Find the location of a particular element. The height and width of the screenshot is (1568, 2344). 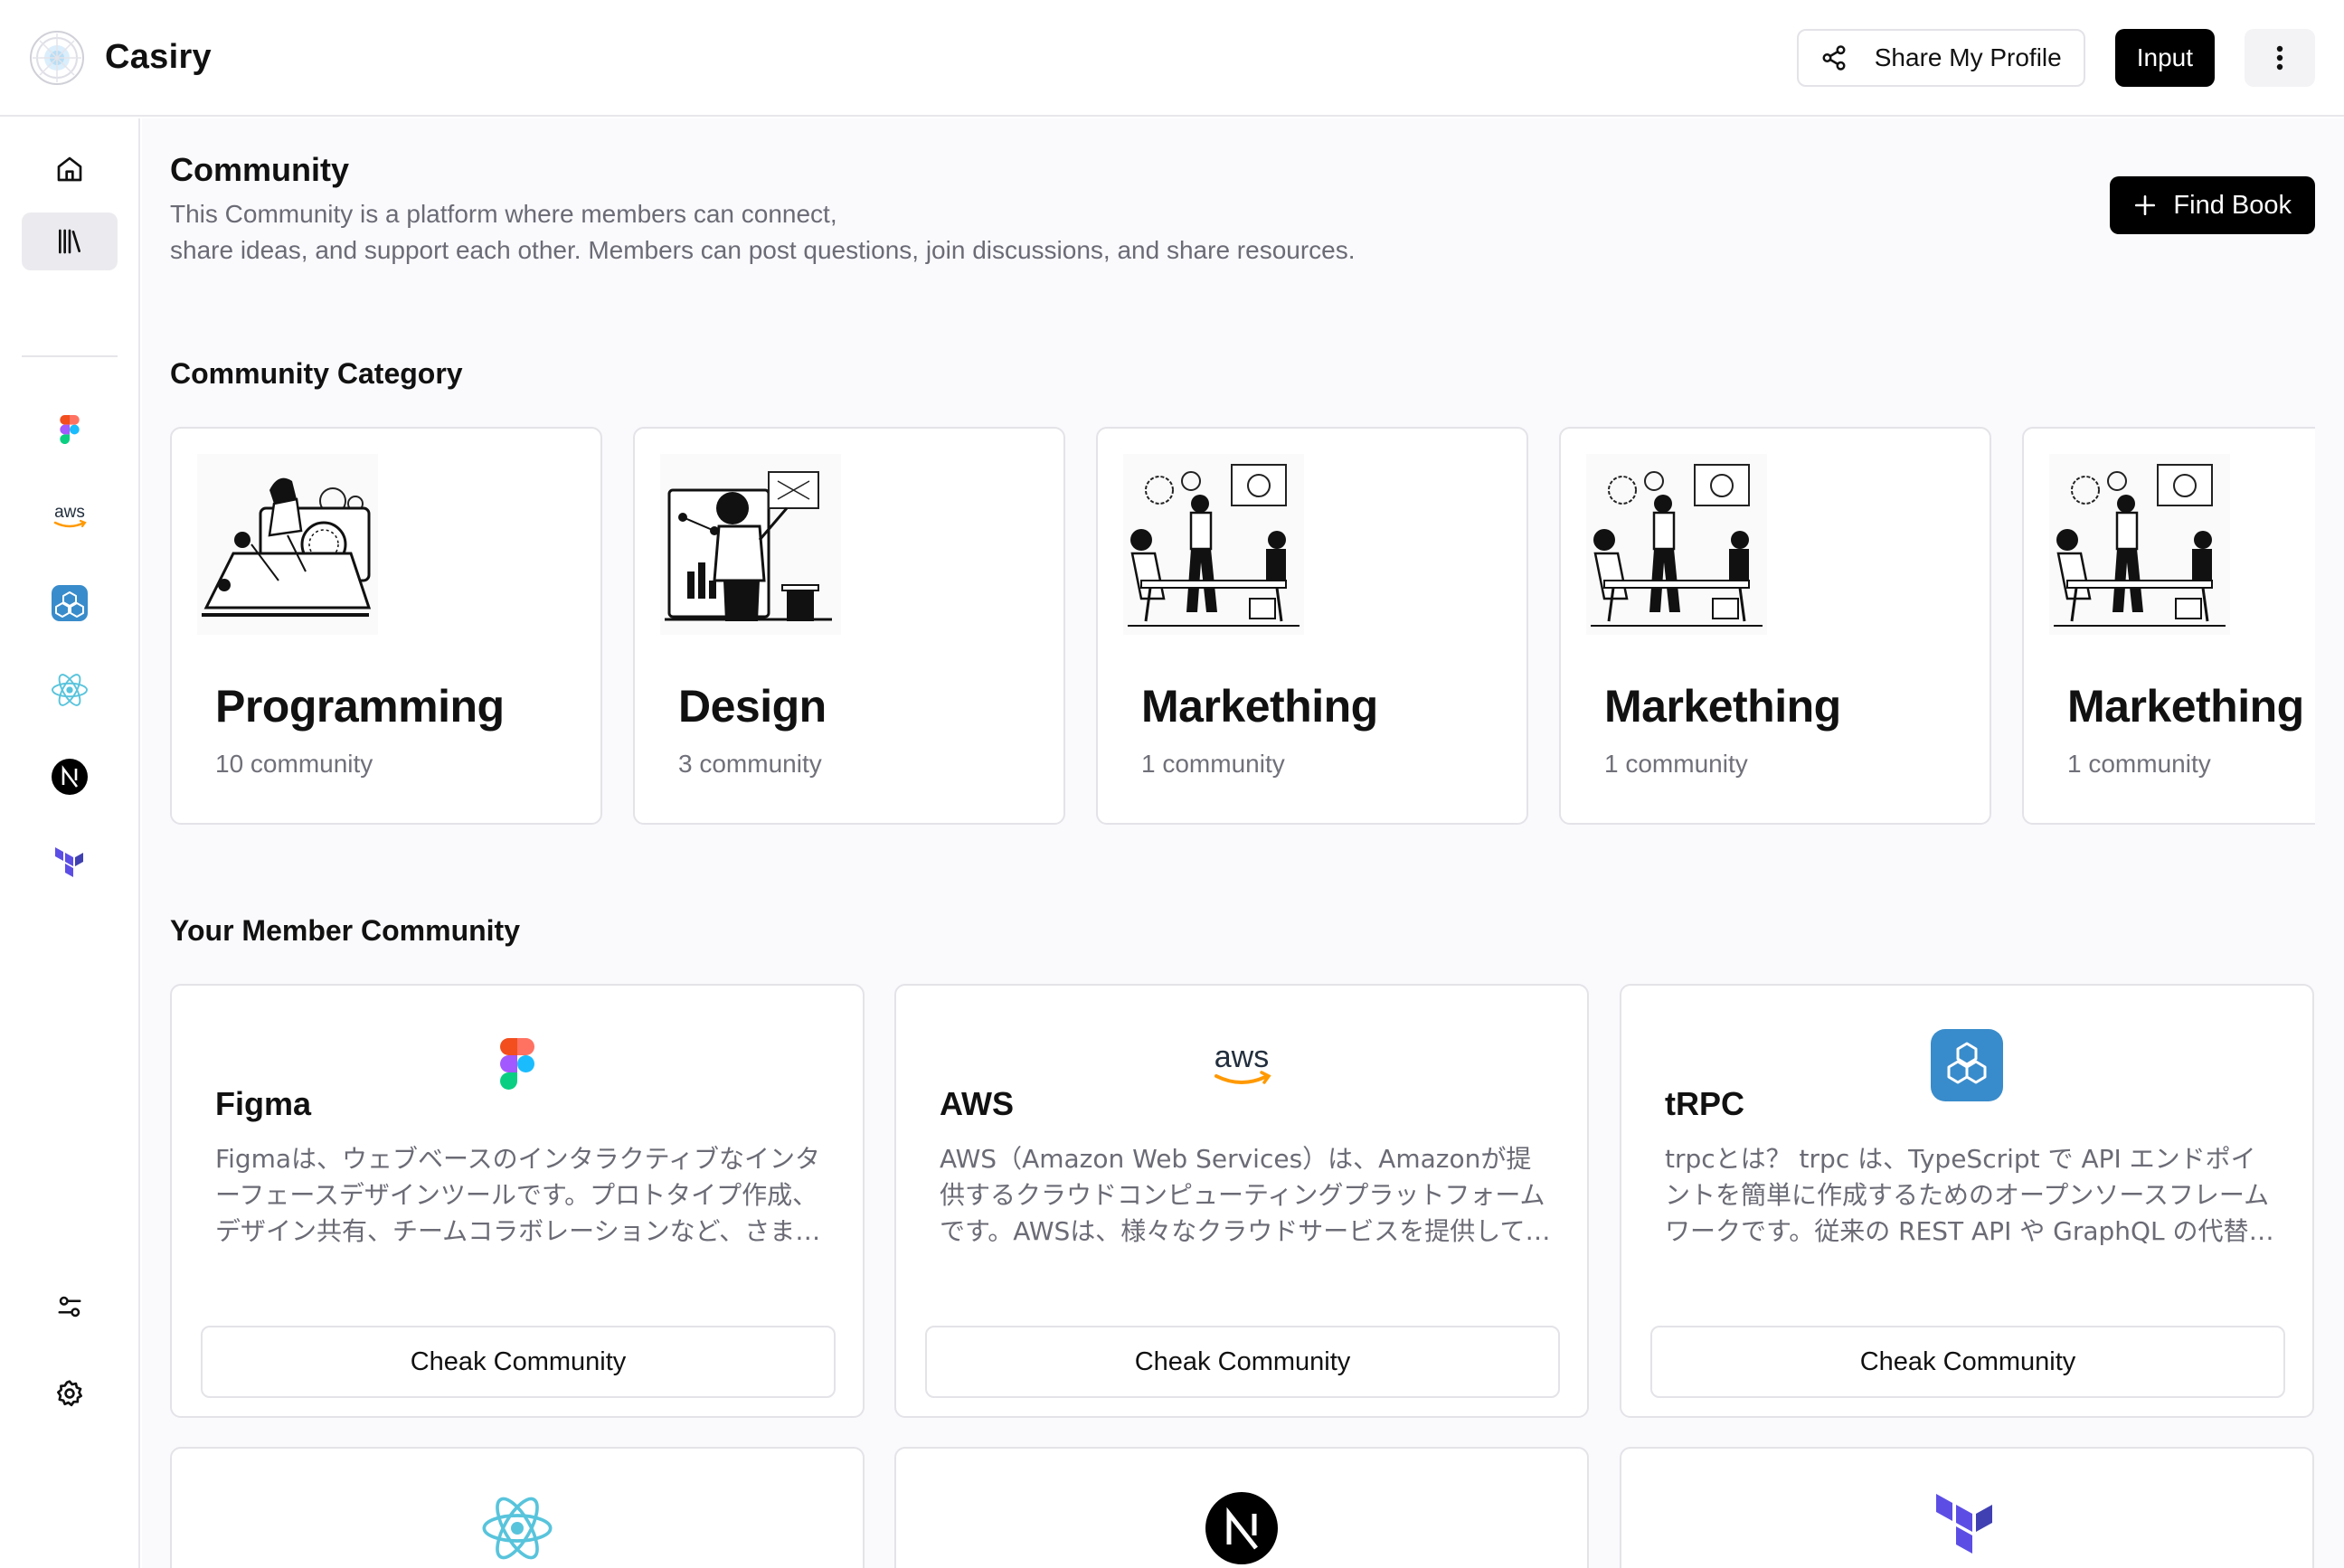

share-profile-button: Share My Profile is located at coordinates (1940, 57).